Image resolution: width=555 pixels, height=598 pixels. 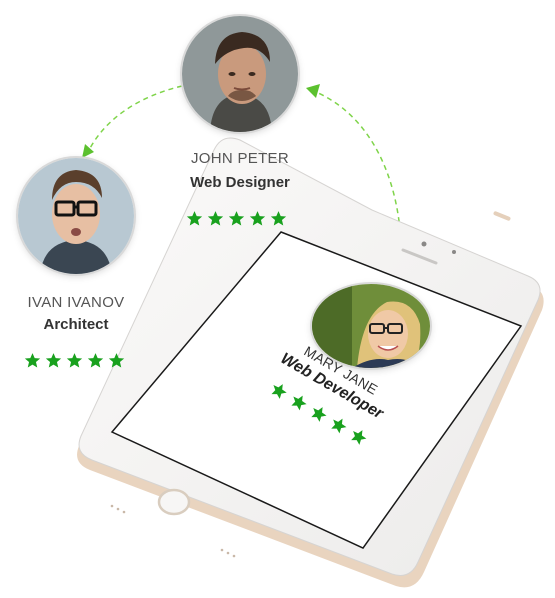 What do you see at coordinates (239, 158) in the screenshot?
I see `profile-name-john-peter: JOHN PETER` at bounding box center [239, 158].